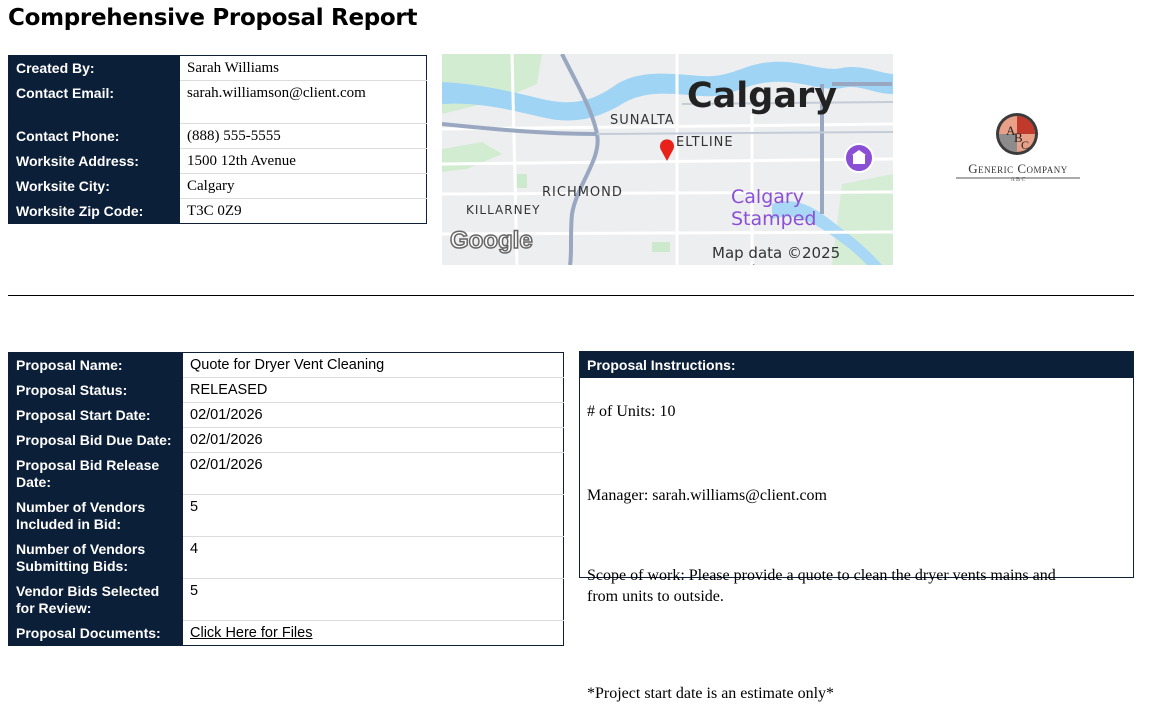  What do you see at coordinates (95, 515) in the screenshot?
I see `vendors-included-label: Number of Vendors Included in Bid:` at bounding box center [95, 515].